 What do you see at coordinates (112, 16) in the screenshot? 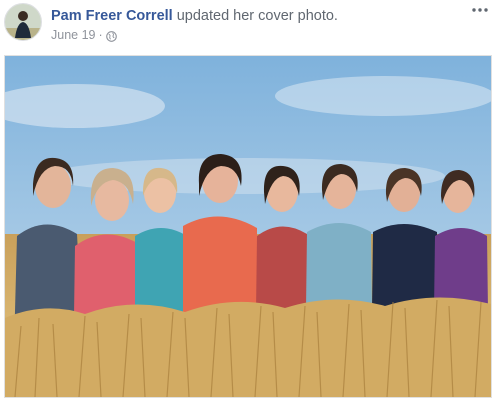
I see `author-name-link: Pam Freer Correll` at bounding box center [112, 16].